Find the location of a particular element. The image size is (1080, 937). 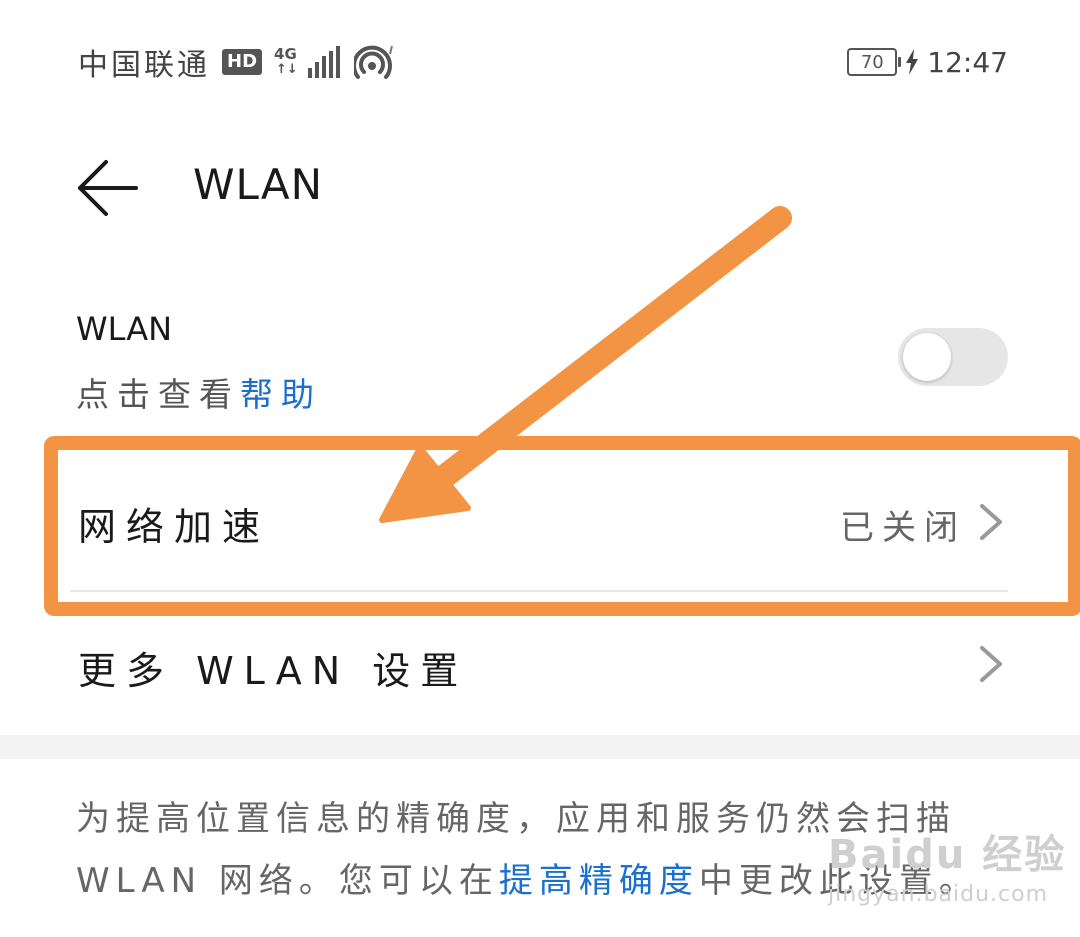

watermark-url: jingyan.baidu.com is located at coordinates (938, 894).